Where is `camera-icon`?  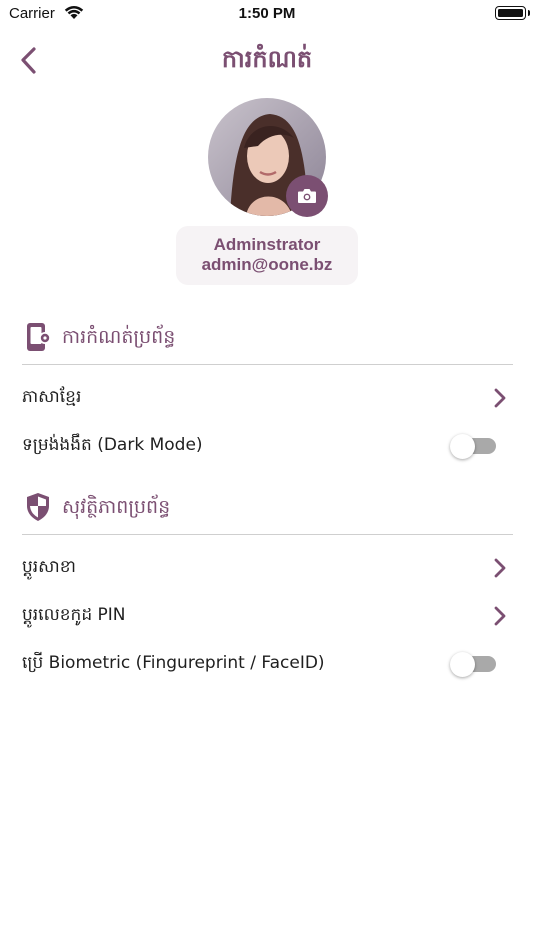 camera-icon is located at coordinates (307, 196).